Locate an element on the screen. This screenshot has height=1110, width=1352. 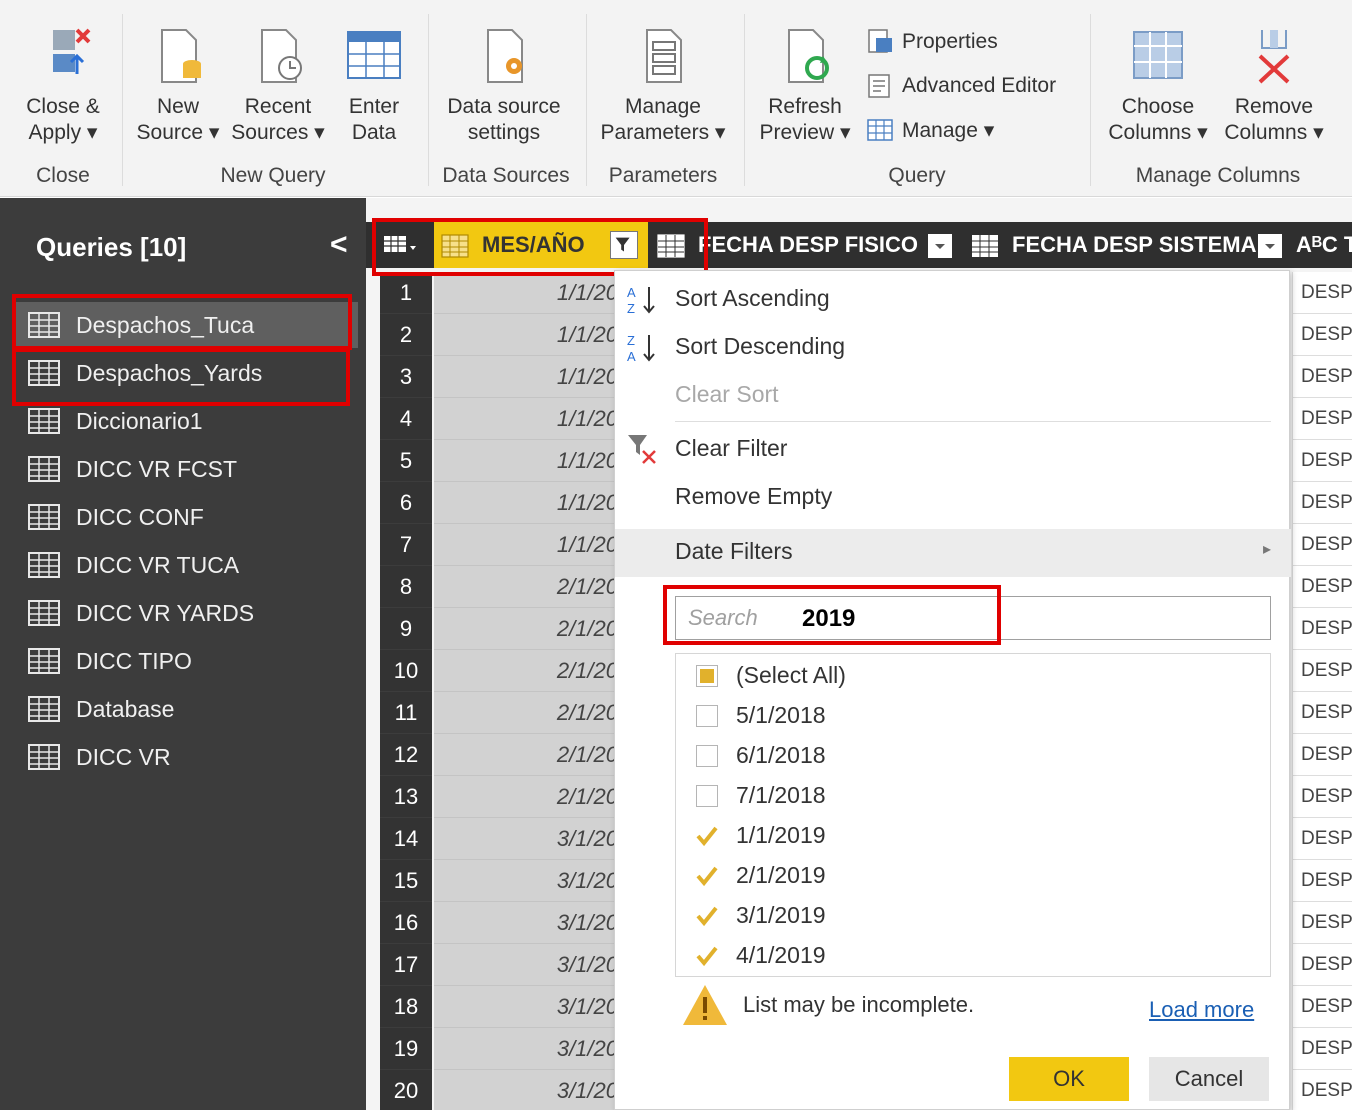
remove-empty-item: Remove Empty is located at coordinates (753, 496).